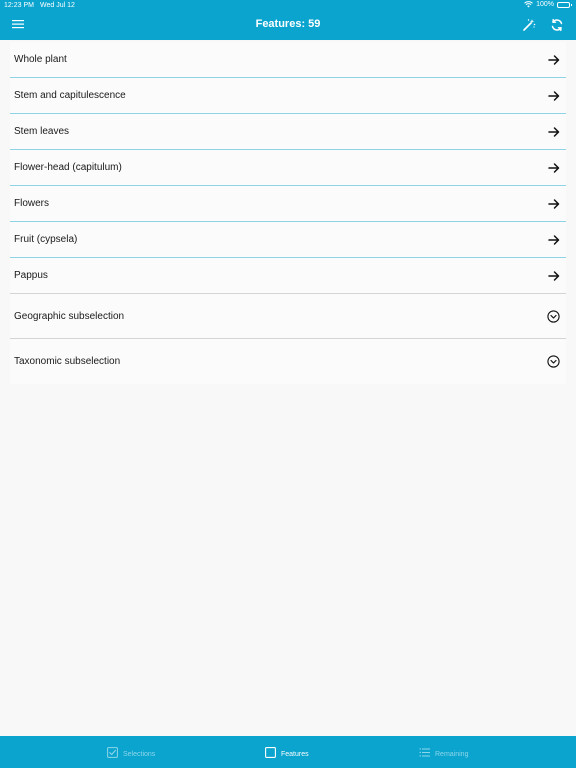 The height and width of the screenshot is (768, 576). I want to click on list-item-label: Flower-head (capitulum), so click(68, 167).